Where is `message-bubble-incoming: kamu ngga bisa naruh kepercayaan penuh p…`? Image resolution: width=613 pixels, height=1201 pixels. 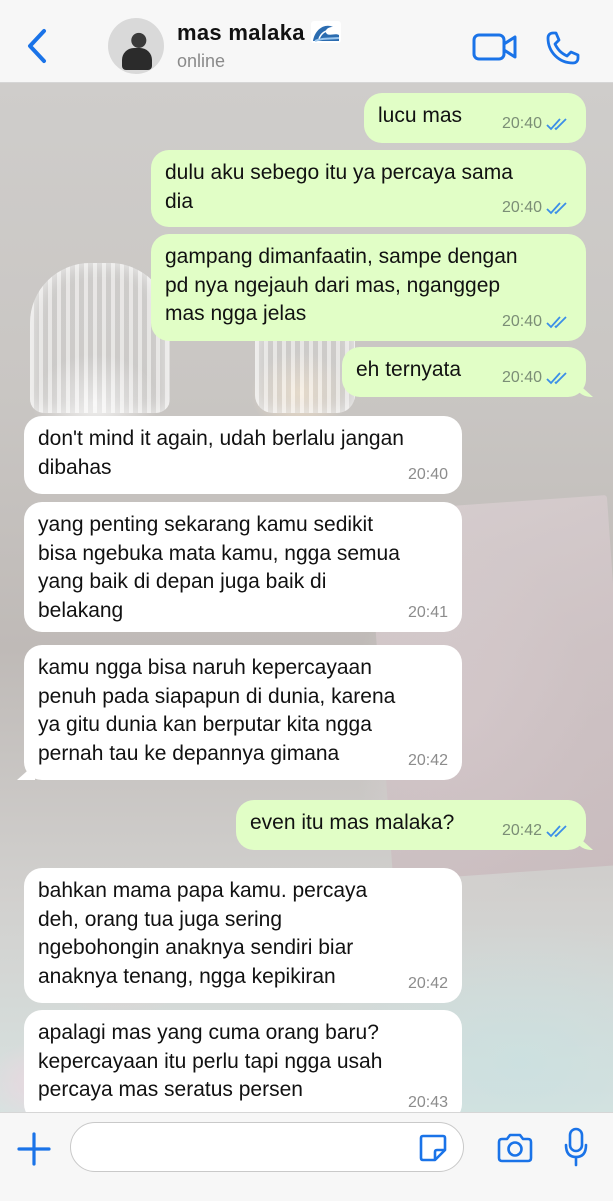
message-bubble-incoming: kamu ngga bisa naruh kepercayaan penuh p… is located at coordinates (243, 712).